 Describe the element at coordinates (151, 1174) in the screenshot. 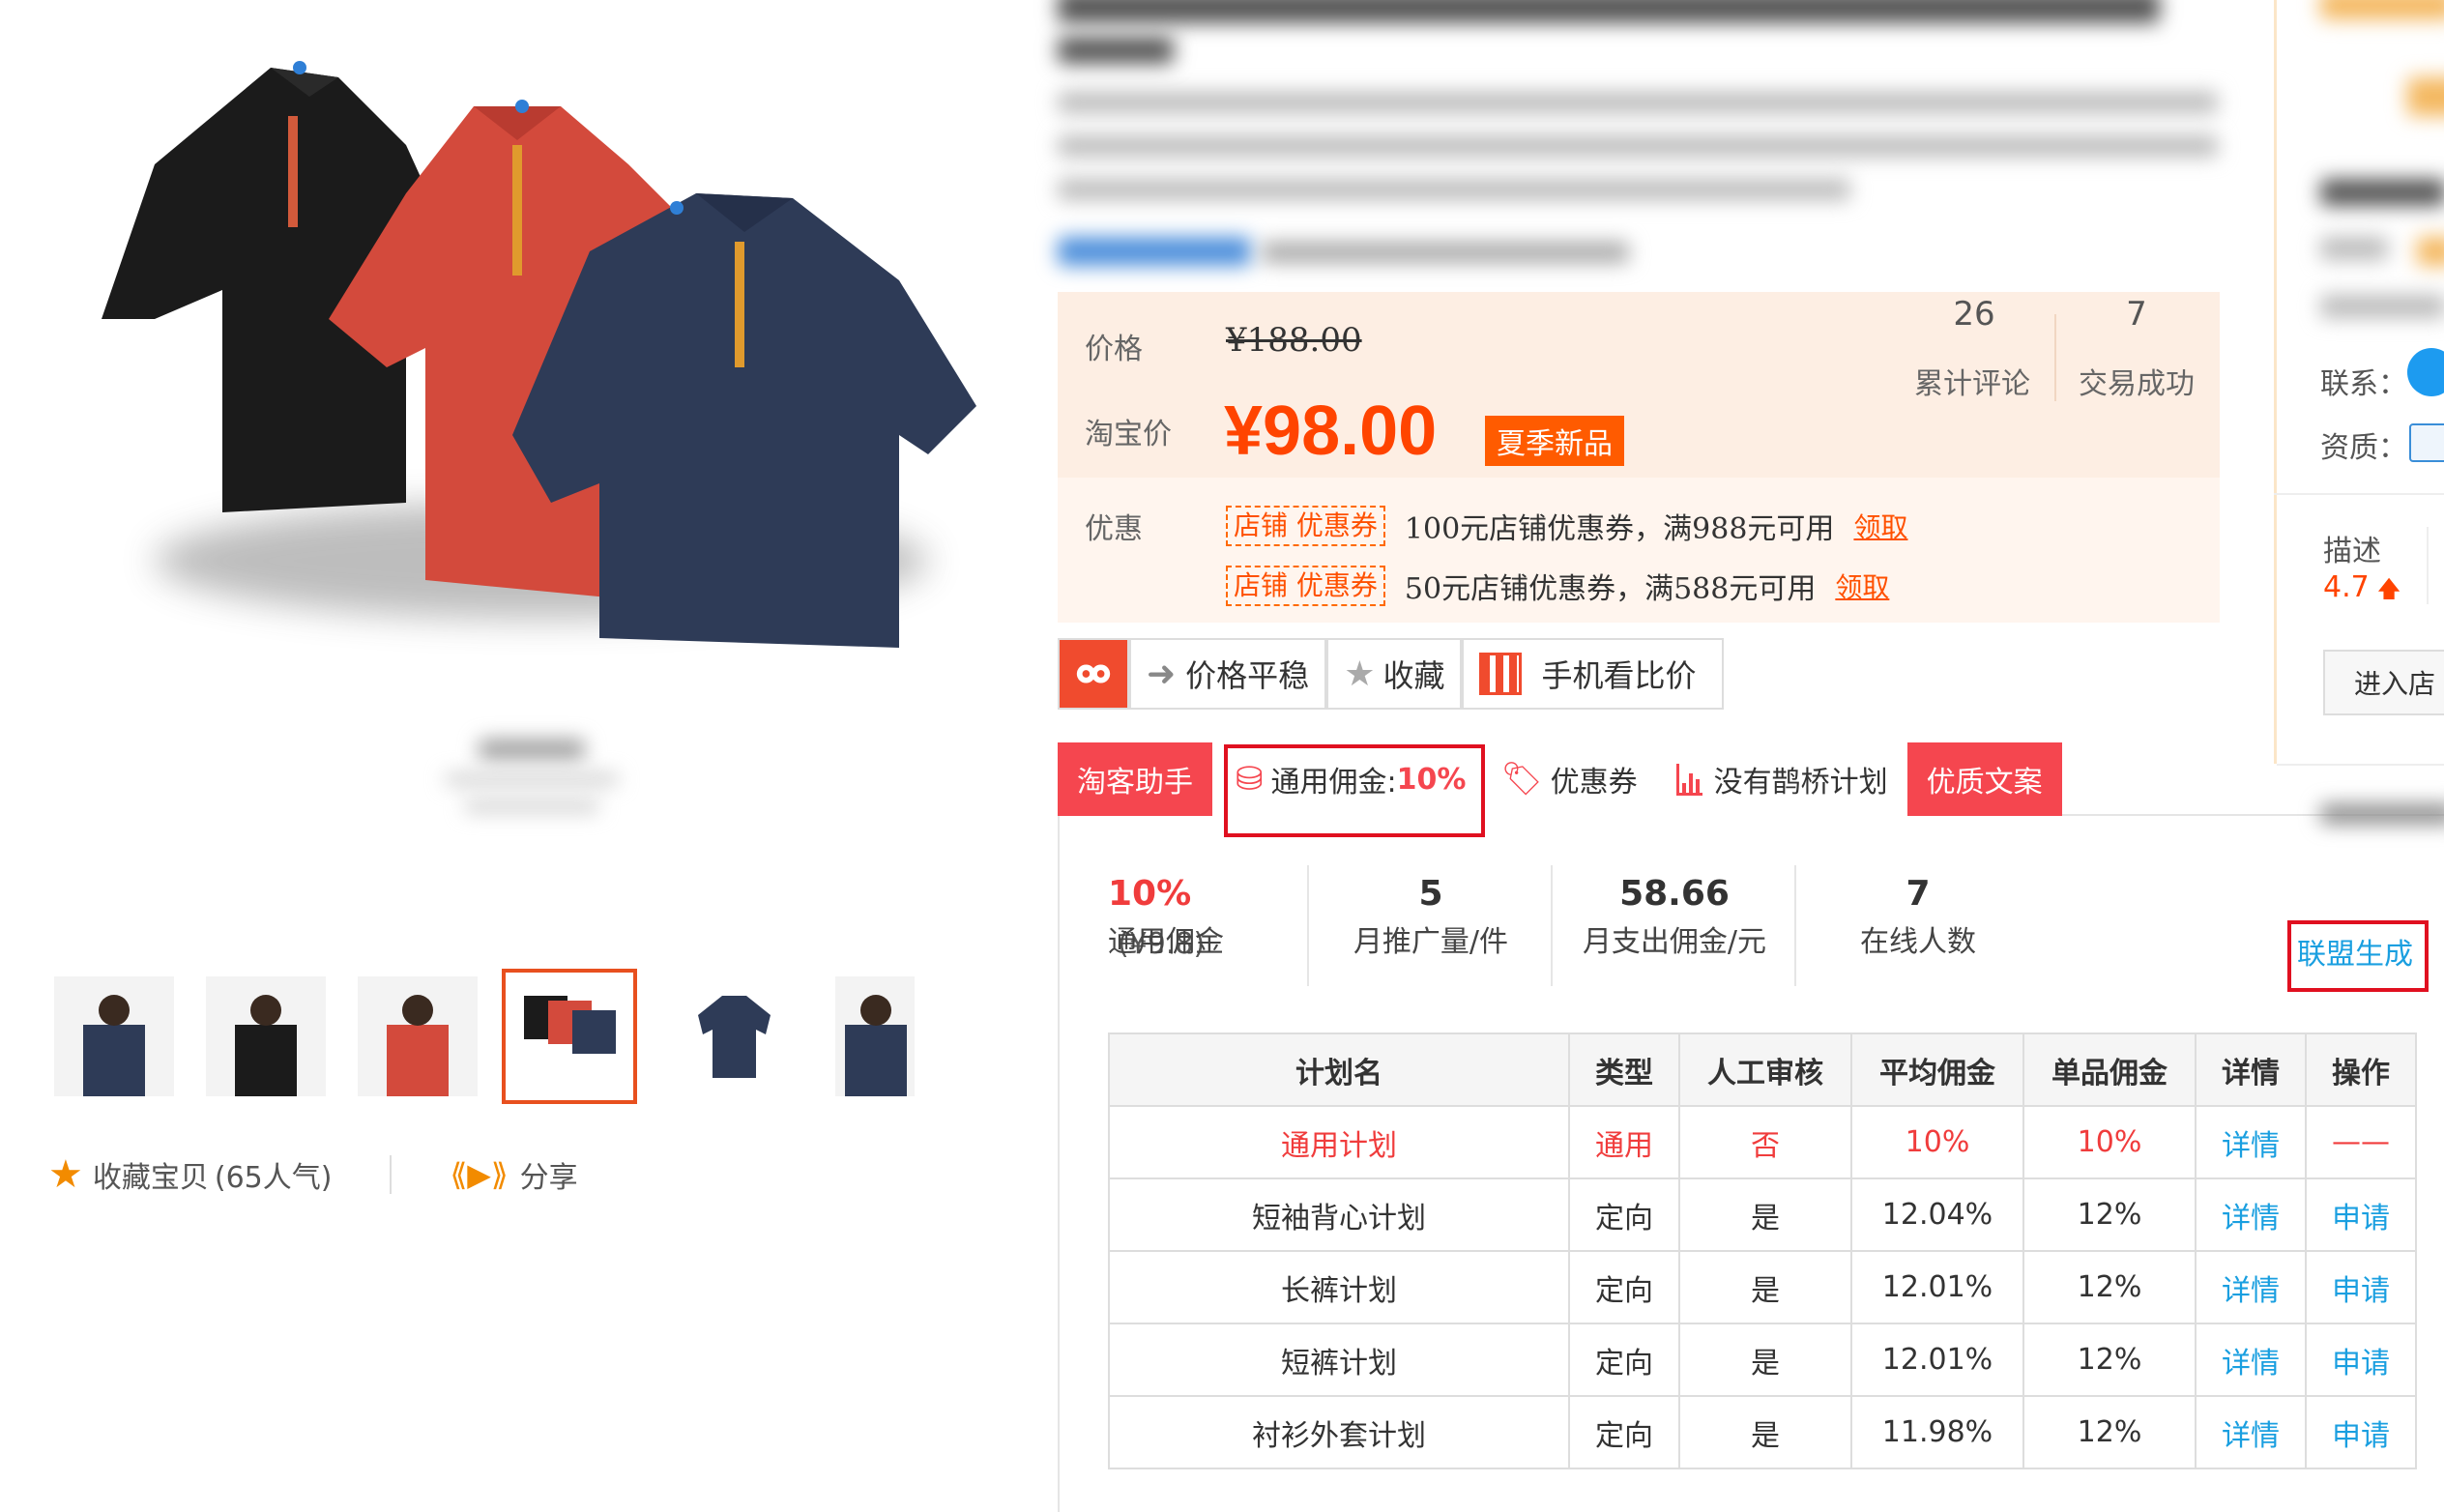

I see `favorite-label: 收藏宝贝` at that location.